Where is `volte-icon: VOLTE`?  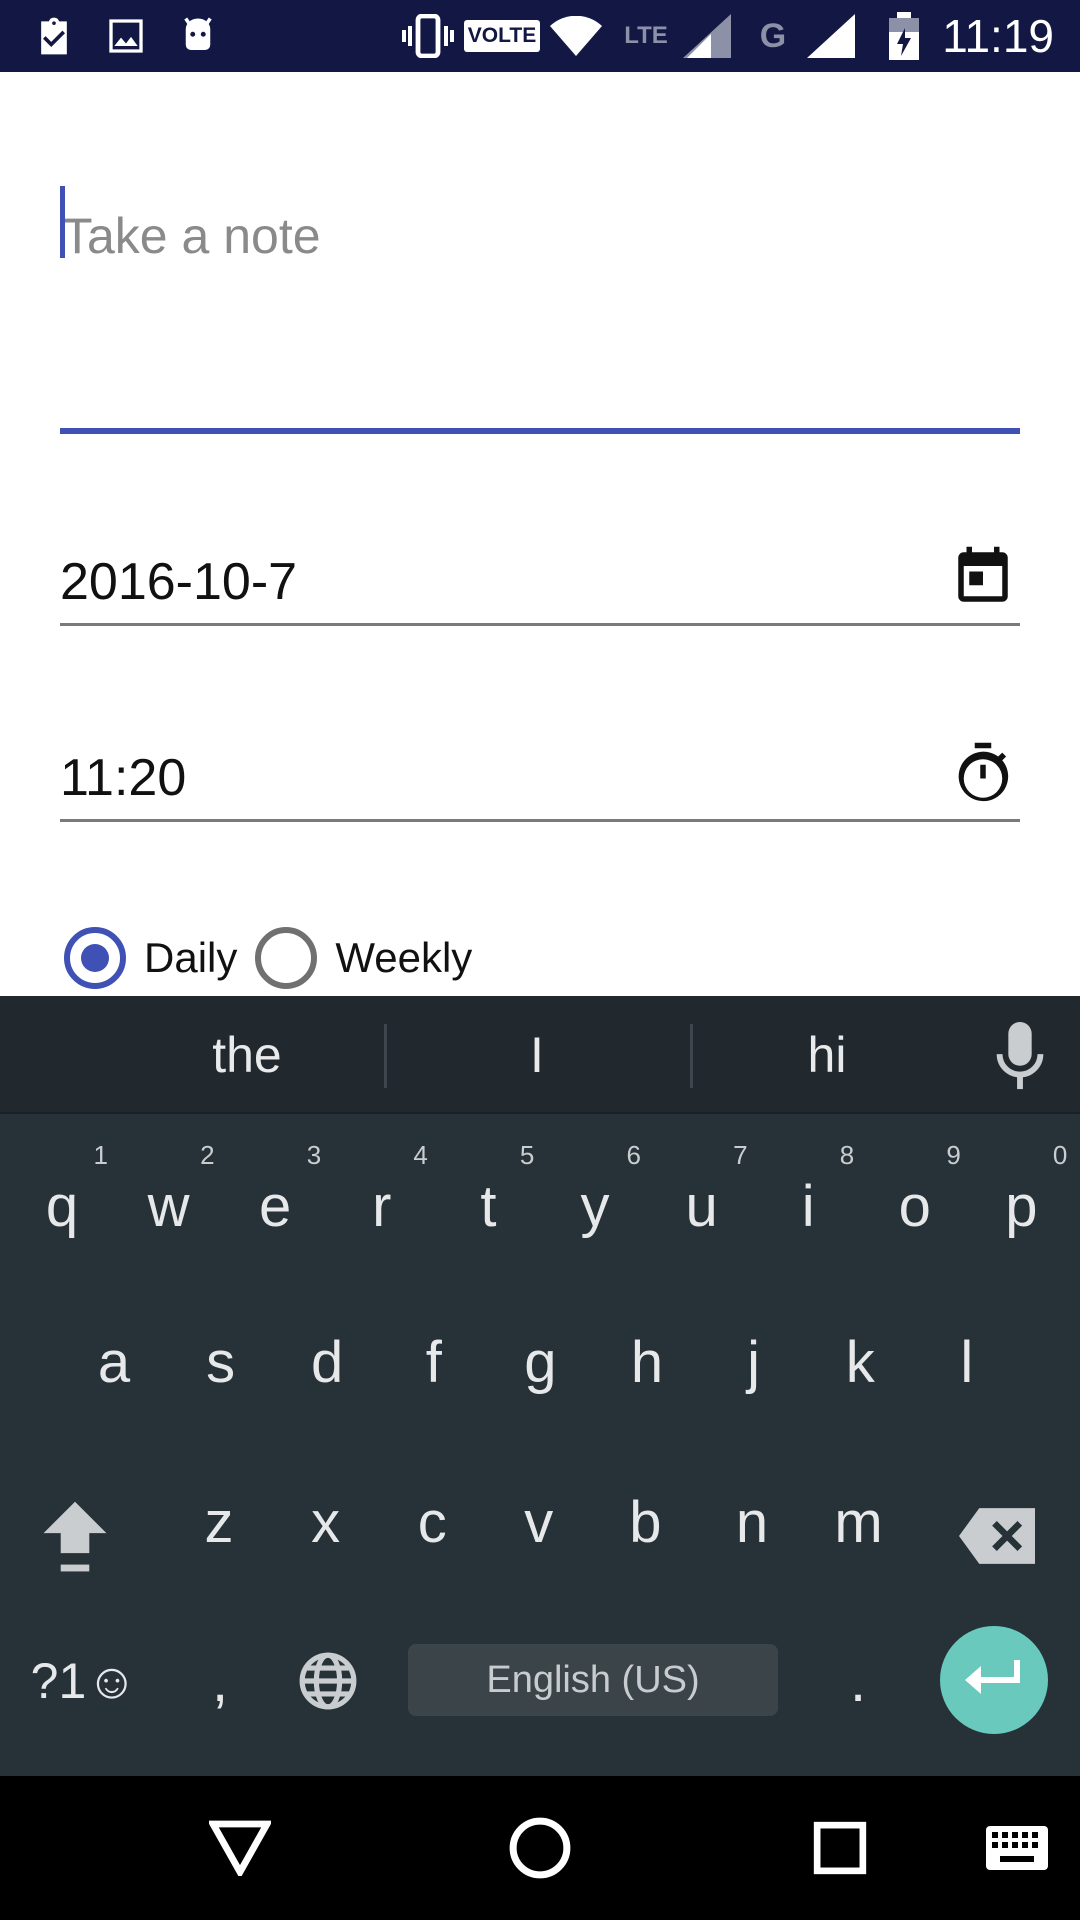
volte-icon: VOLTE is located at coordinates (502, 36).